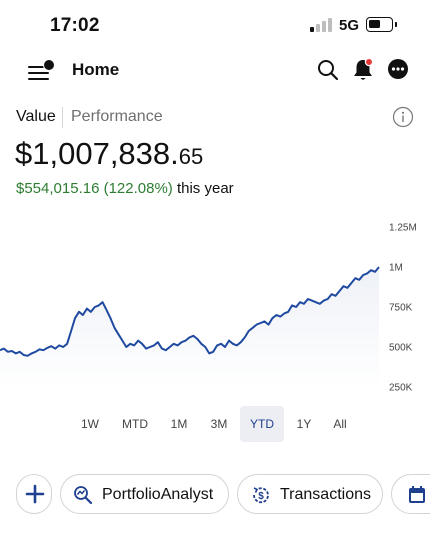  I want to click on range-option-1y: 1Y, so click(304, 424).